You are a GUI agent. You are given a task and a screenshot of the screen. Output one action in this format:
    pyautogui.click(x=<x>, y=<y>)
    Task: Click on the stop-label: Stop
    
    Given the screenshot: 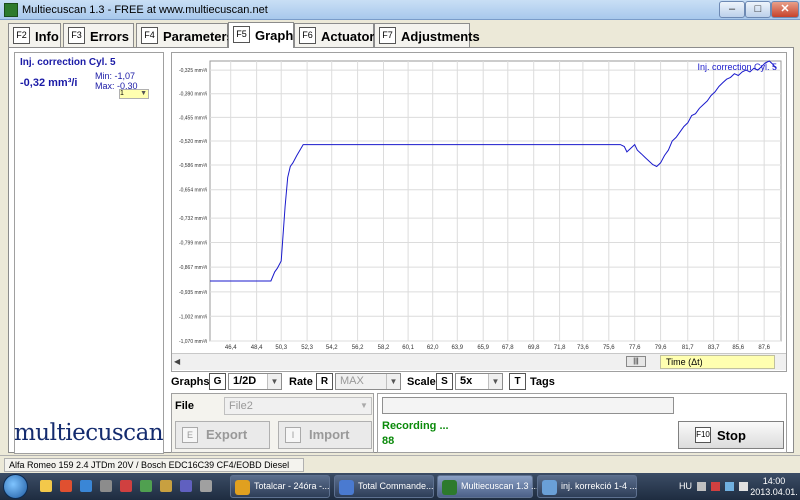 What is the action you would take?
    pyautogui.click(x=731, y=435)
    